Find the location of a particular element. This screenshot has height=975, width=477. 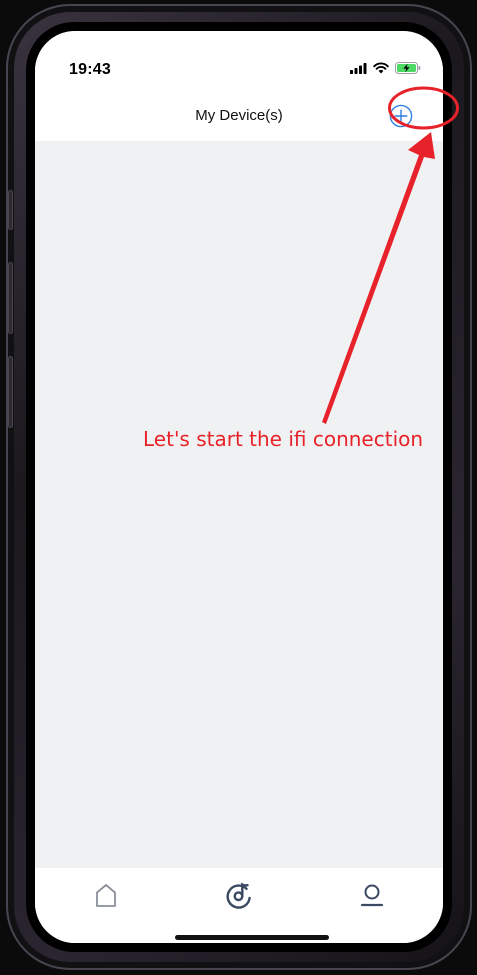

tab-bar is located at coordinates (239, 905).